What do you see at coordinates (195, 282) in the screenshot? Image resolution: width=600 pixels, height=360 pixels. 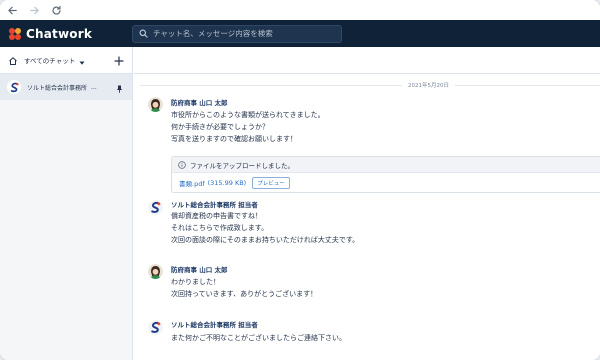 I see `message-text: わかりました！` at bounding box center [195, 282].